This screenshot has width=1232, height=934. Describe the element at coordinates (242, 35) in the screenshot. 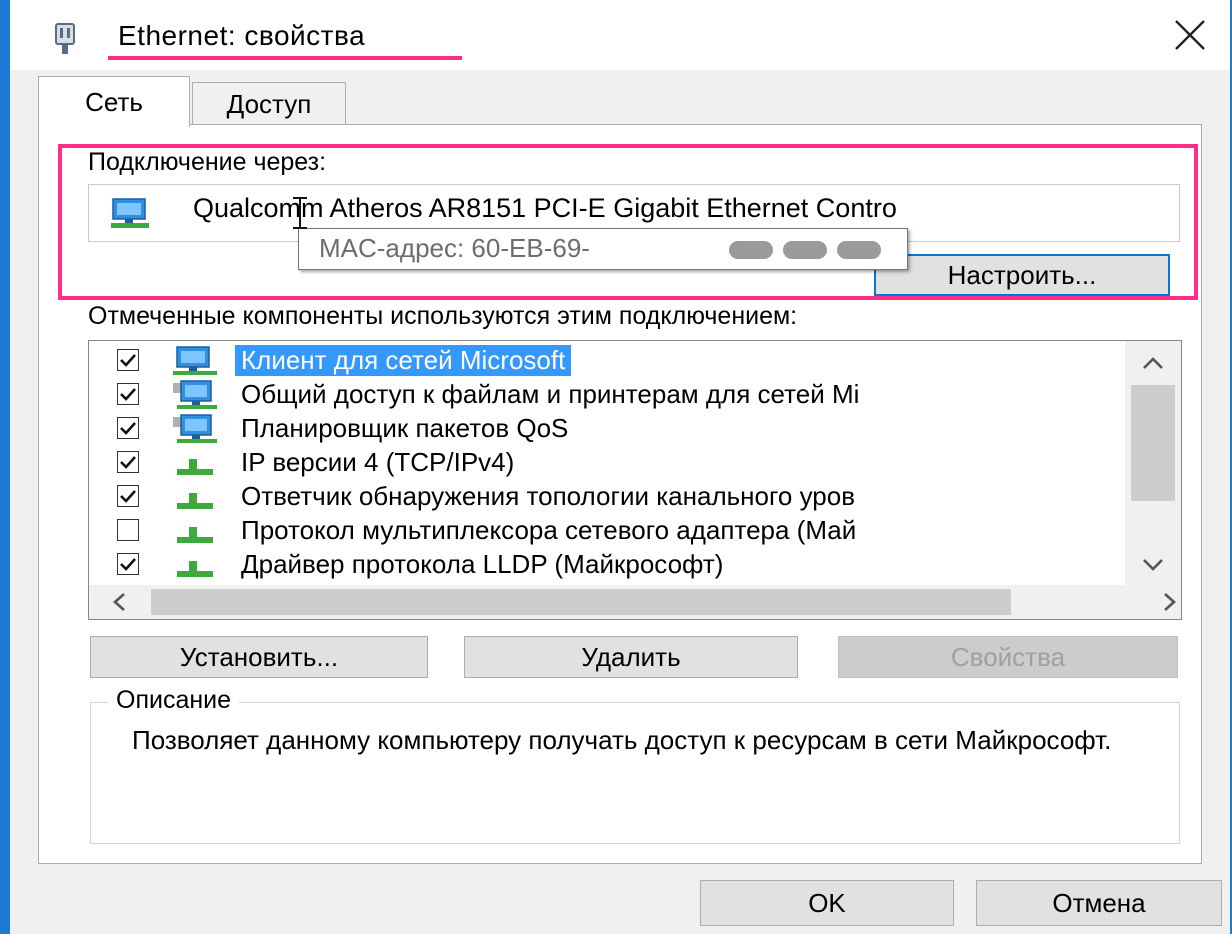

I see `window-title: Ethernet: свойства` at that location.